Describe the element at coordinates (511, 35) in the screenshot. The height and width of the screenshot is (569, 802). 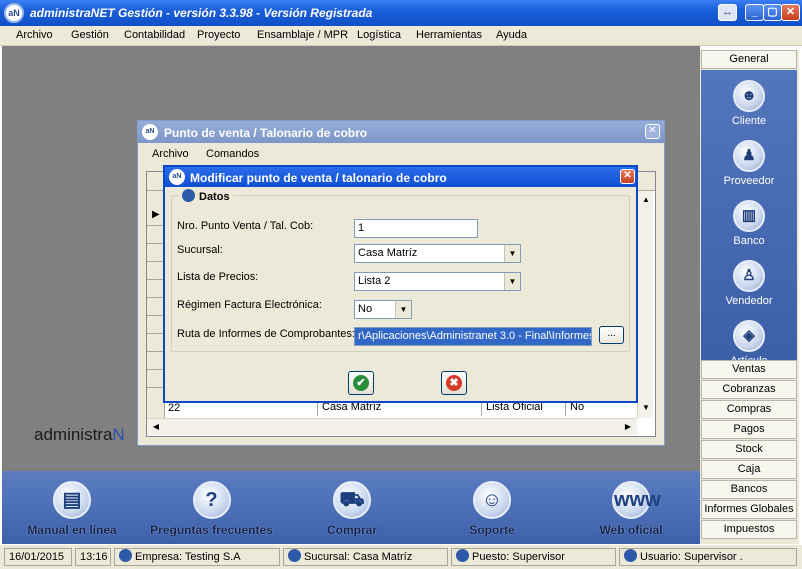
I see `menu-ayuda: Ayuda` at that location.